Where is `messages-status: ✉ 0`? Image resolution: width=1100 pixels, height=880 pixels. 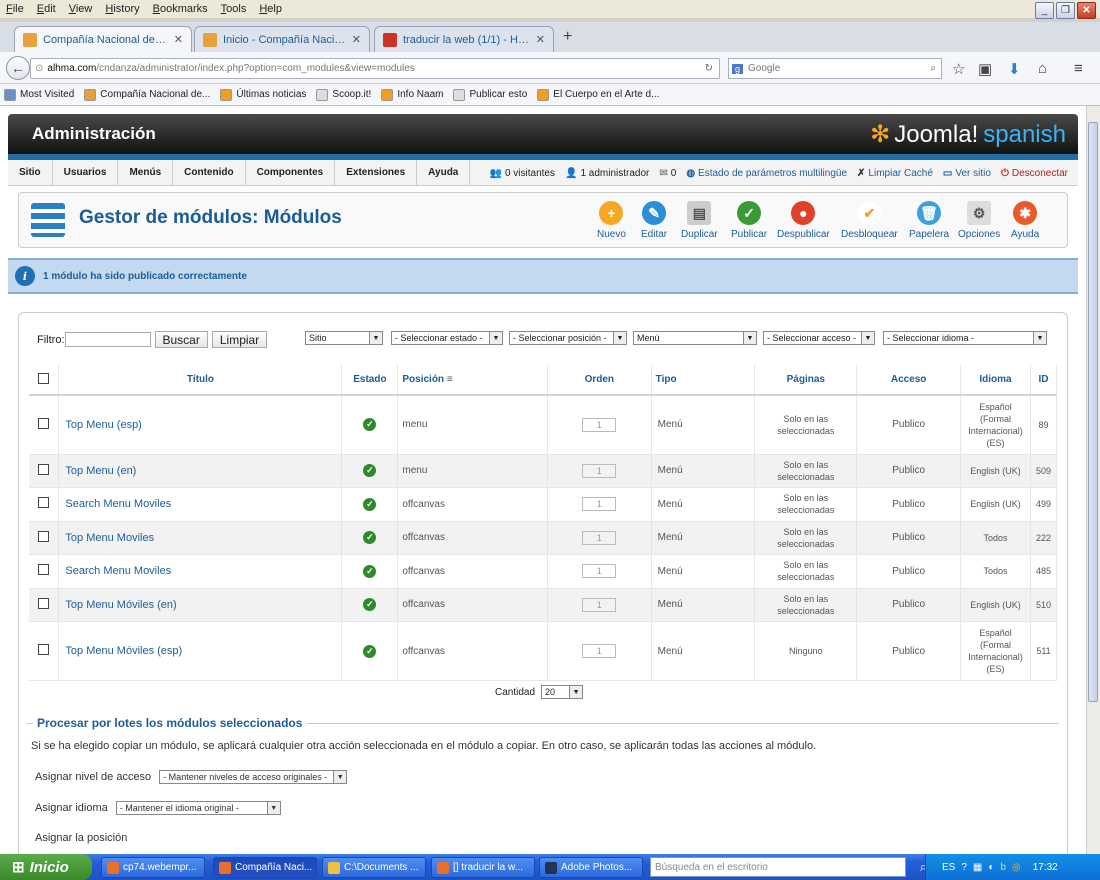
messages-status: ✉ 0 is located at coordinates (667, 173).